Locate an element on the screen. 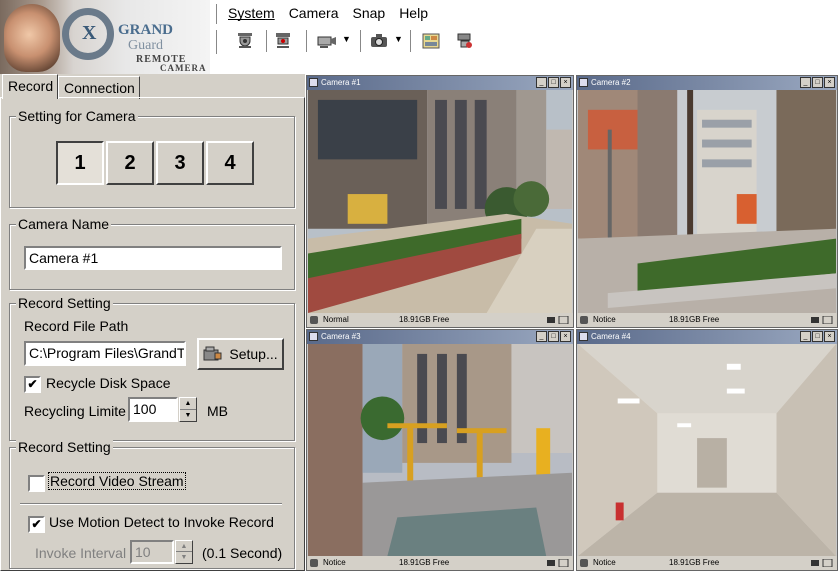  invoke-interval-unit: (0.1 Second) is located at coordinates (242, 553).